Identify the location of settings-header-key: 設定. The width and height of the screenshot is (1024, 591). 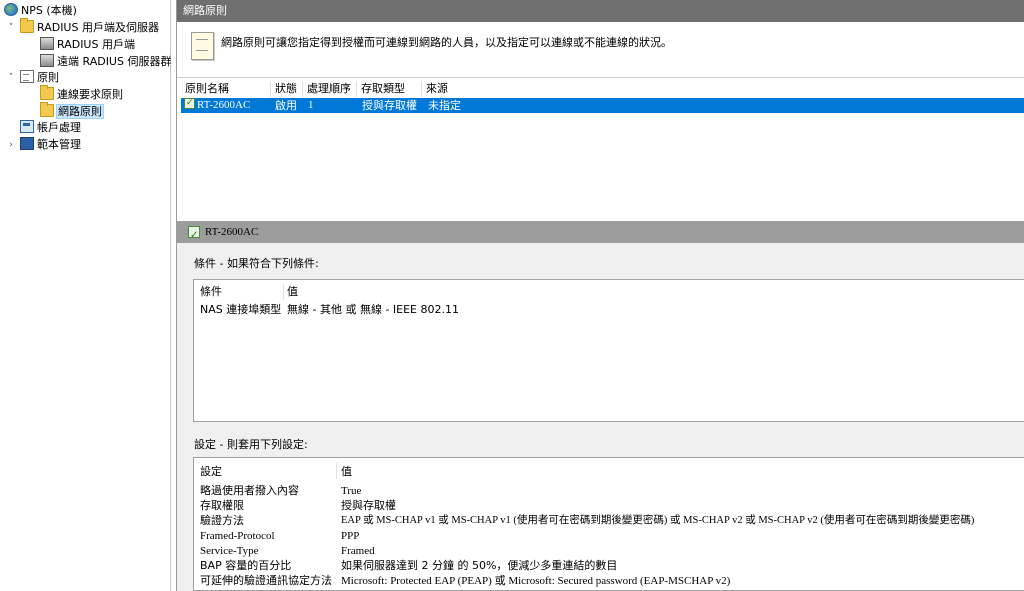
(211, 471).